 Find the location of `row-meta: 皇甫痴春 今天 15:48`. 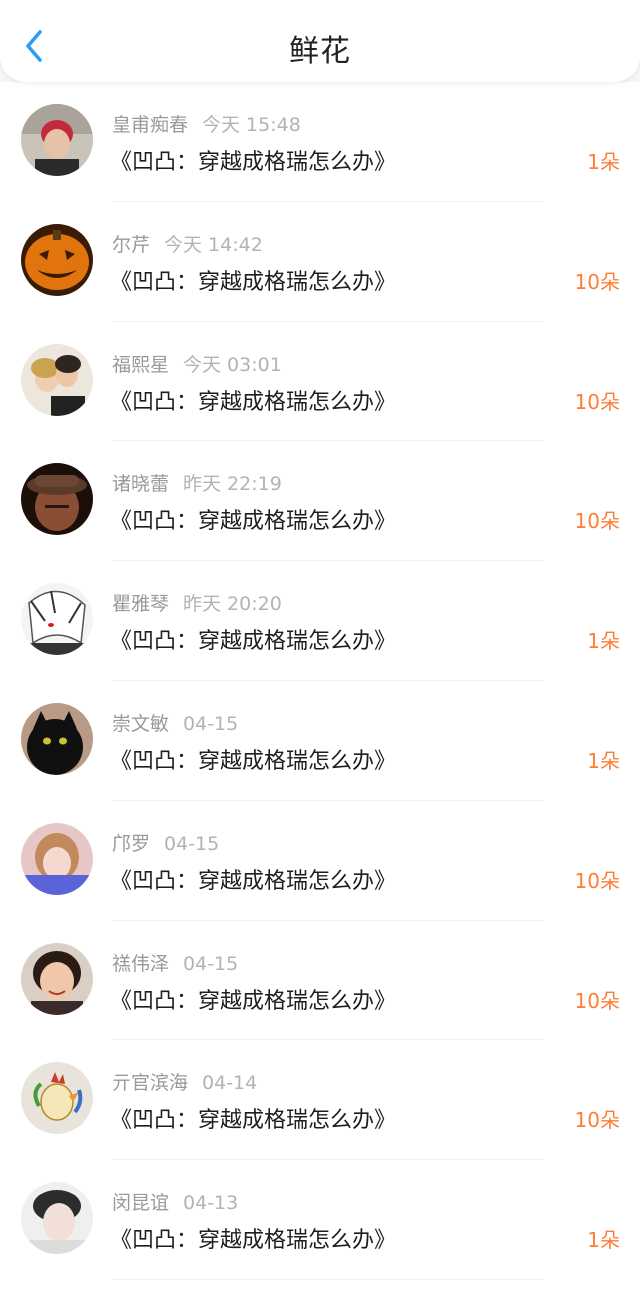

row-meta: 皇甫痴春 今天 15:48 is located at coordinates (206, 123).